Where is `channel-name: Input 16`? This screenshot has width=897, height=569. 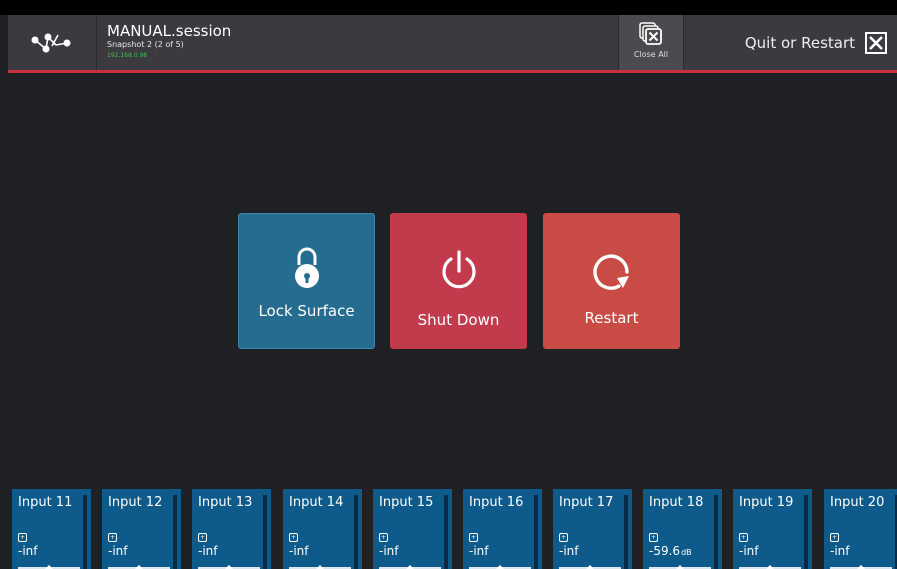
channel-name: Input 16 is located at coordinates (496, 502).